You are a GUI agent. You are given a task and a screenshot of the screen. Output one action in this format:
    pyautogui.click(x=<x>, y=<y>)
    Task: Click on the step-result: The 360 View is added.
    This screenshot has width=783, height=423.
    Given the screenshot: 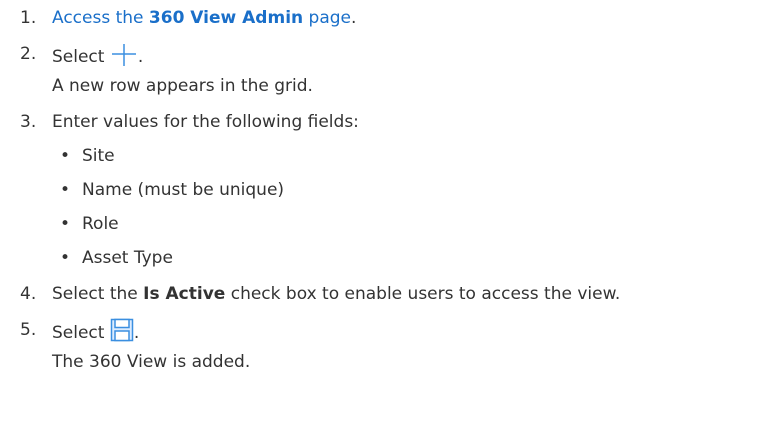 What is the action you would take?
    pyautogui.click(x=151, y=362)
    